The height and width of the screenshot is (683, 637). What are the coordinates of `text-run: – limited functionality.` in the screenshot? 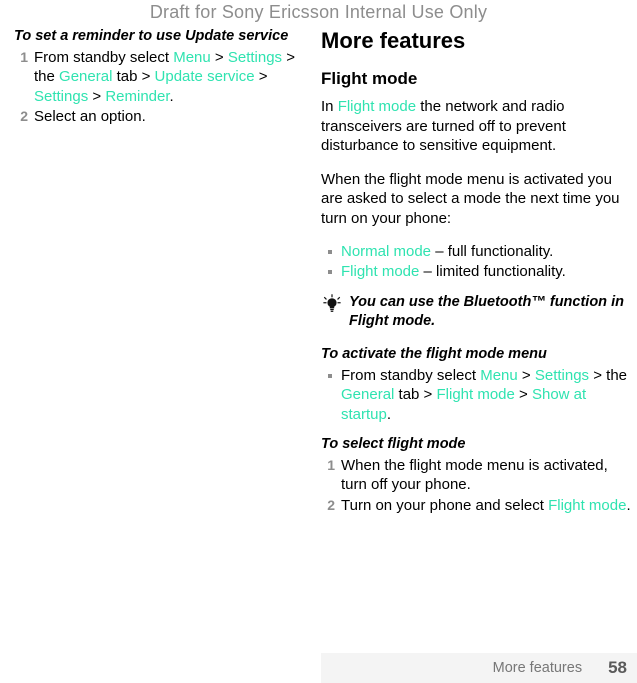 It's located at (492, 271).